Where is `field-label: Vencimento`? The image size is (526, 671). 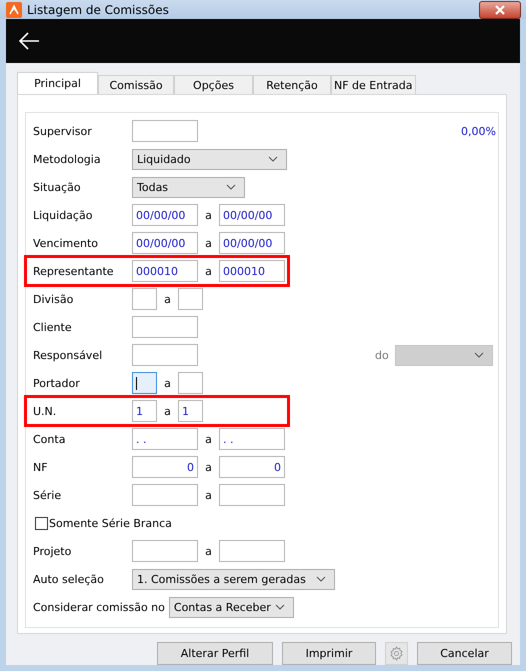 field-label: Vencimento is located at coordinates (66, 243).